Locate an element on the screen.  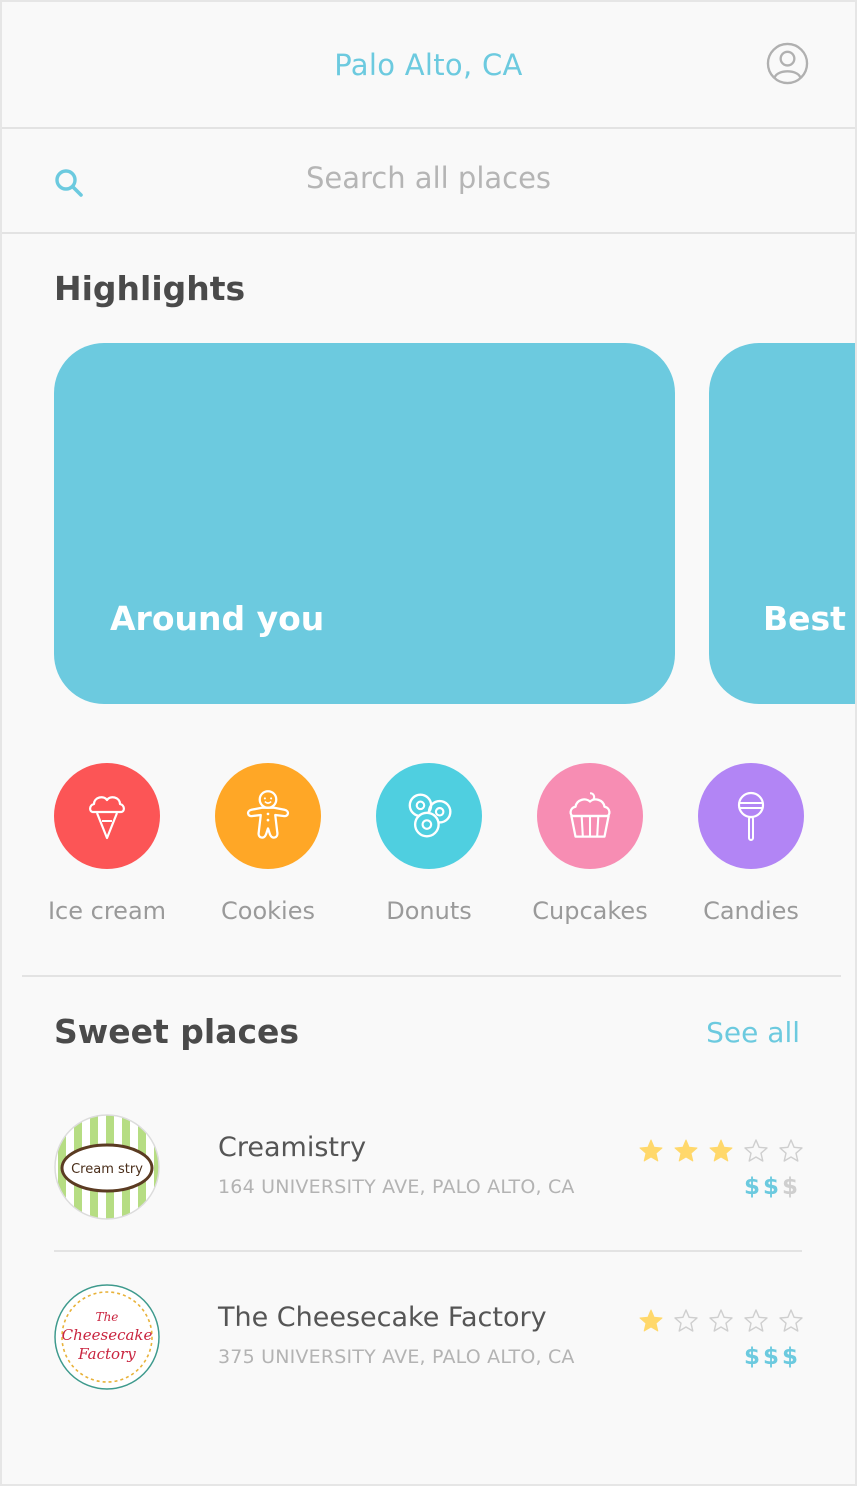
lollipop-icon is located at coordinates (751, 816).